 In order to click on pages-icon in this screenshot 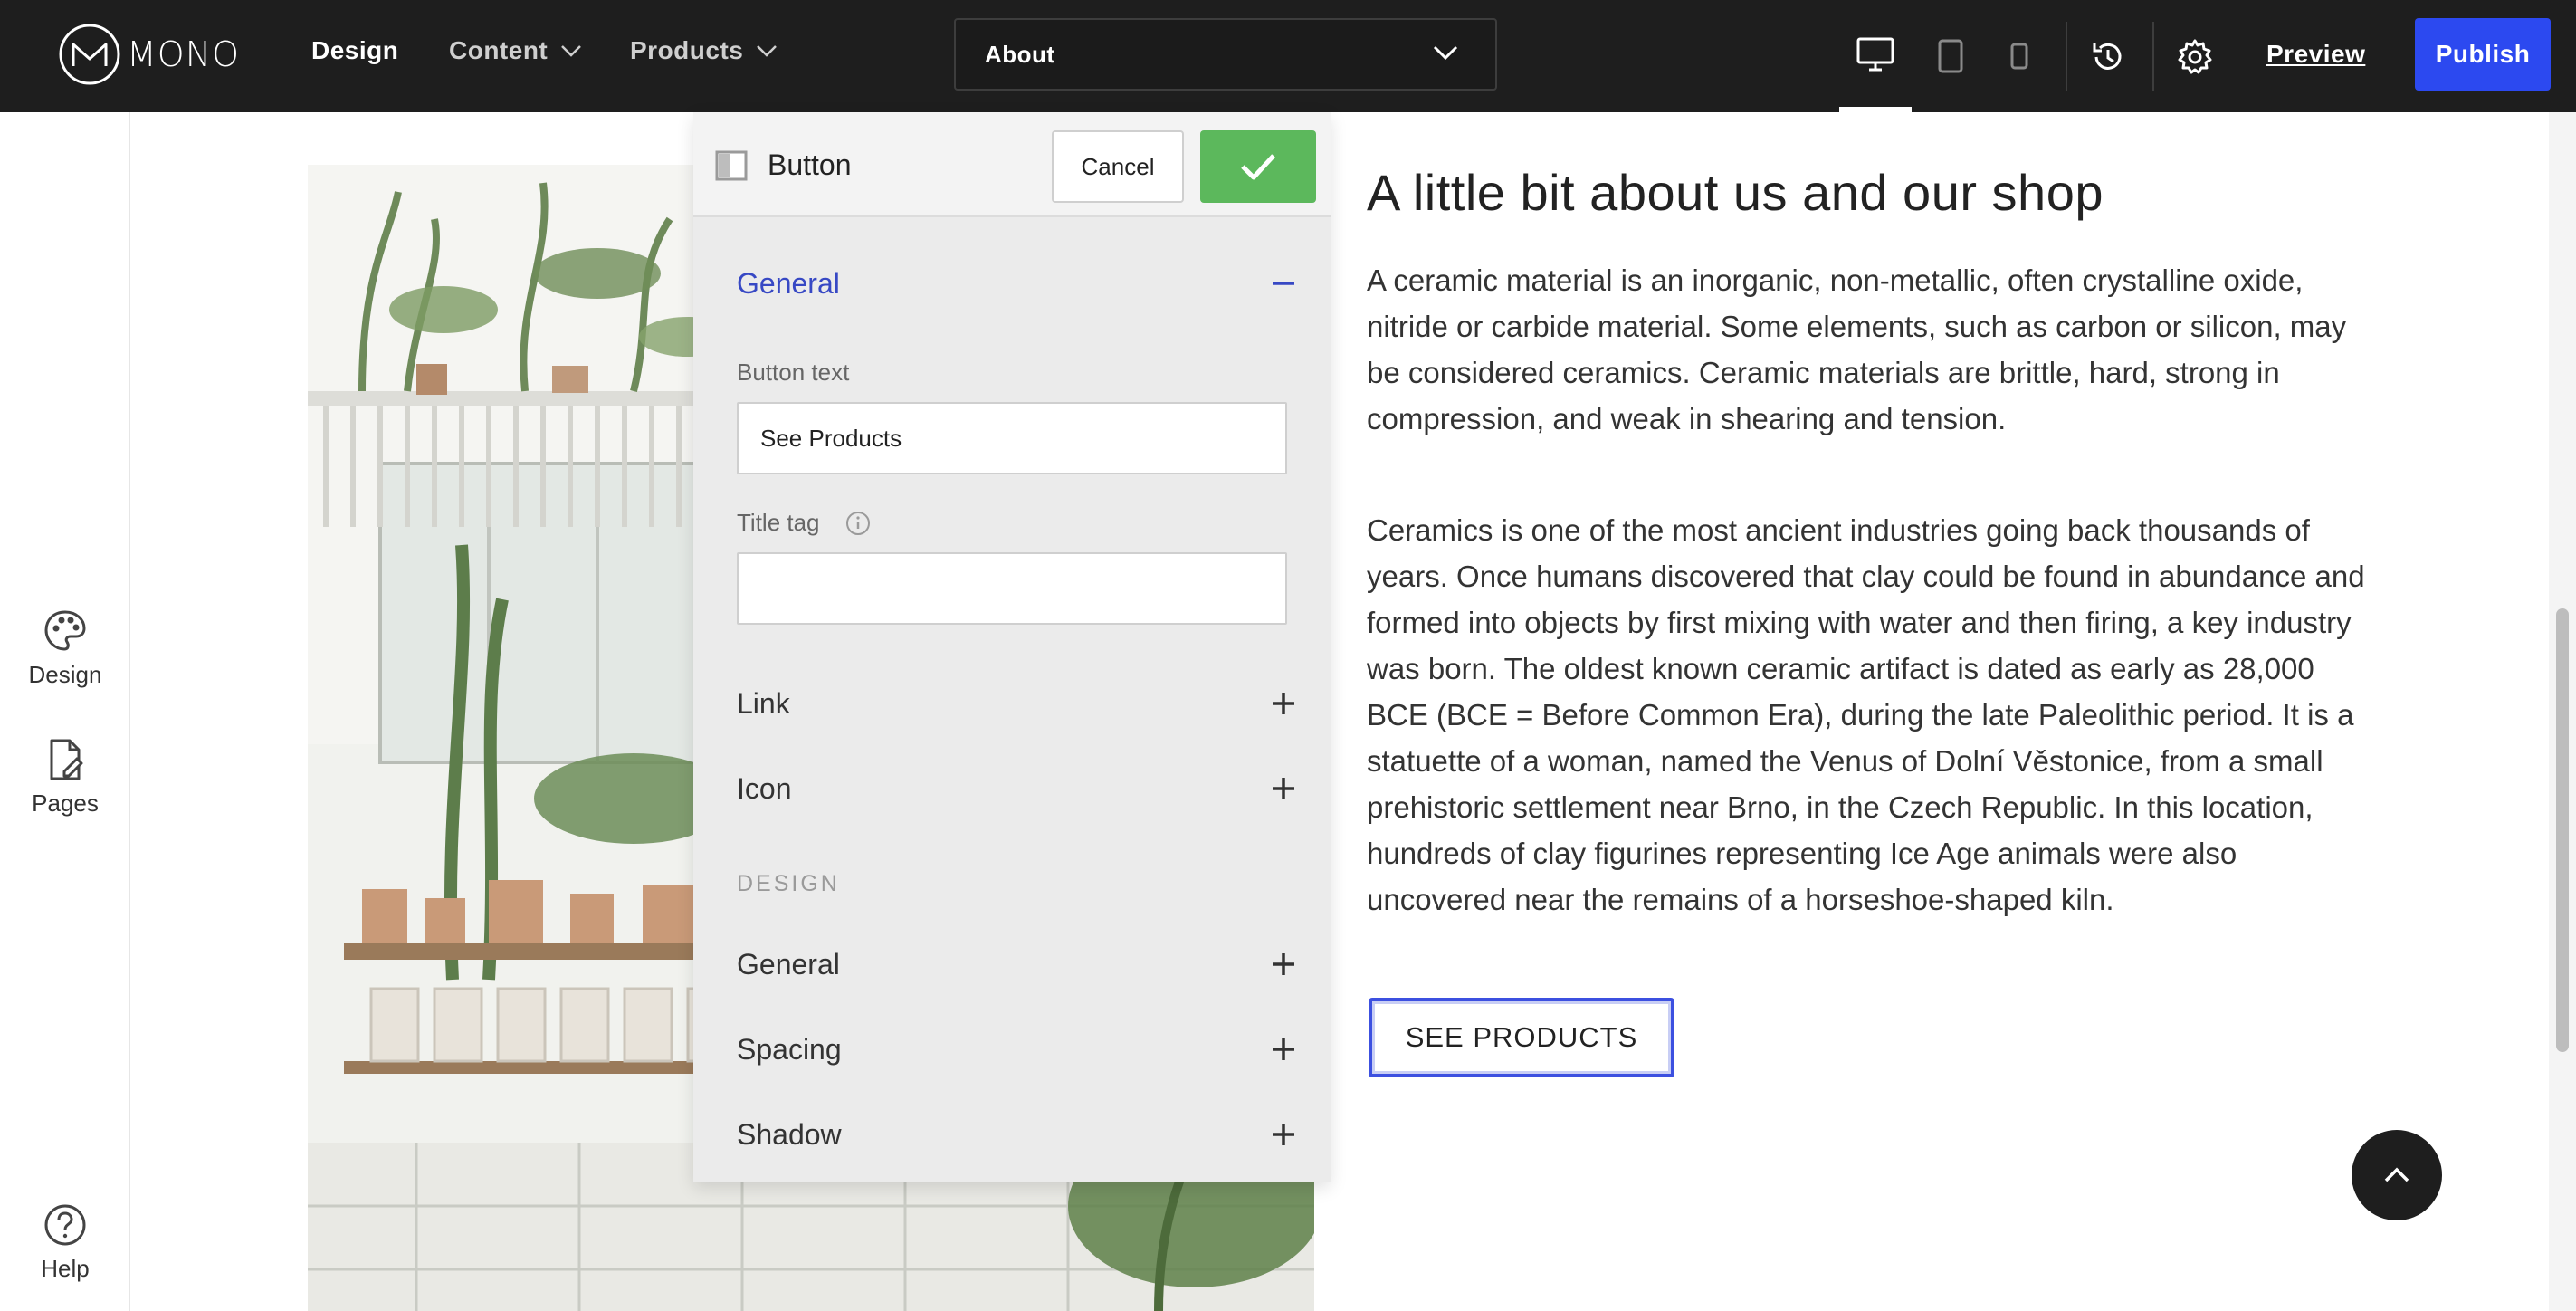, I will do `click(67, 759)`.